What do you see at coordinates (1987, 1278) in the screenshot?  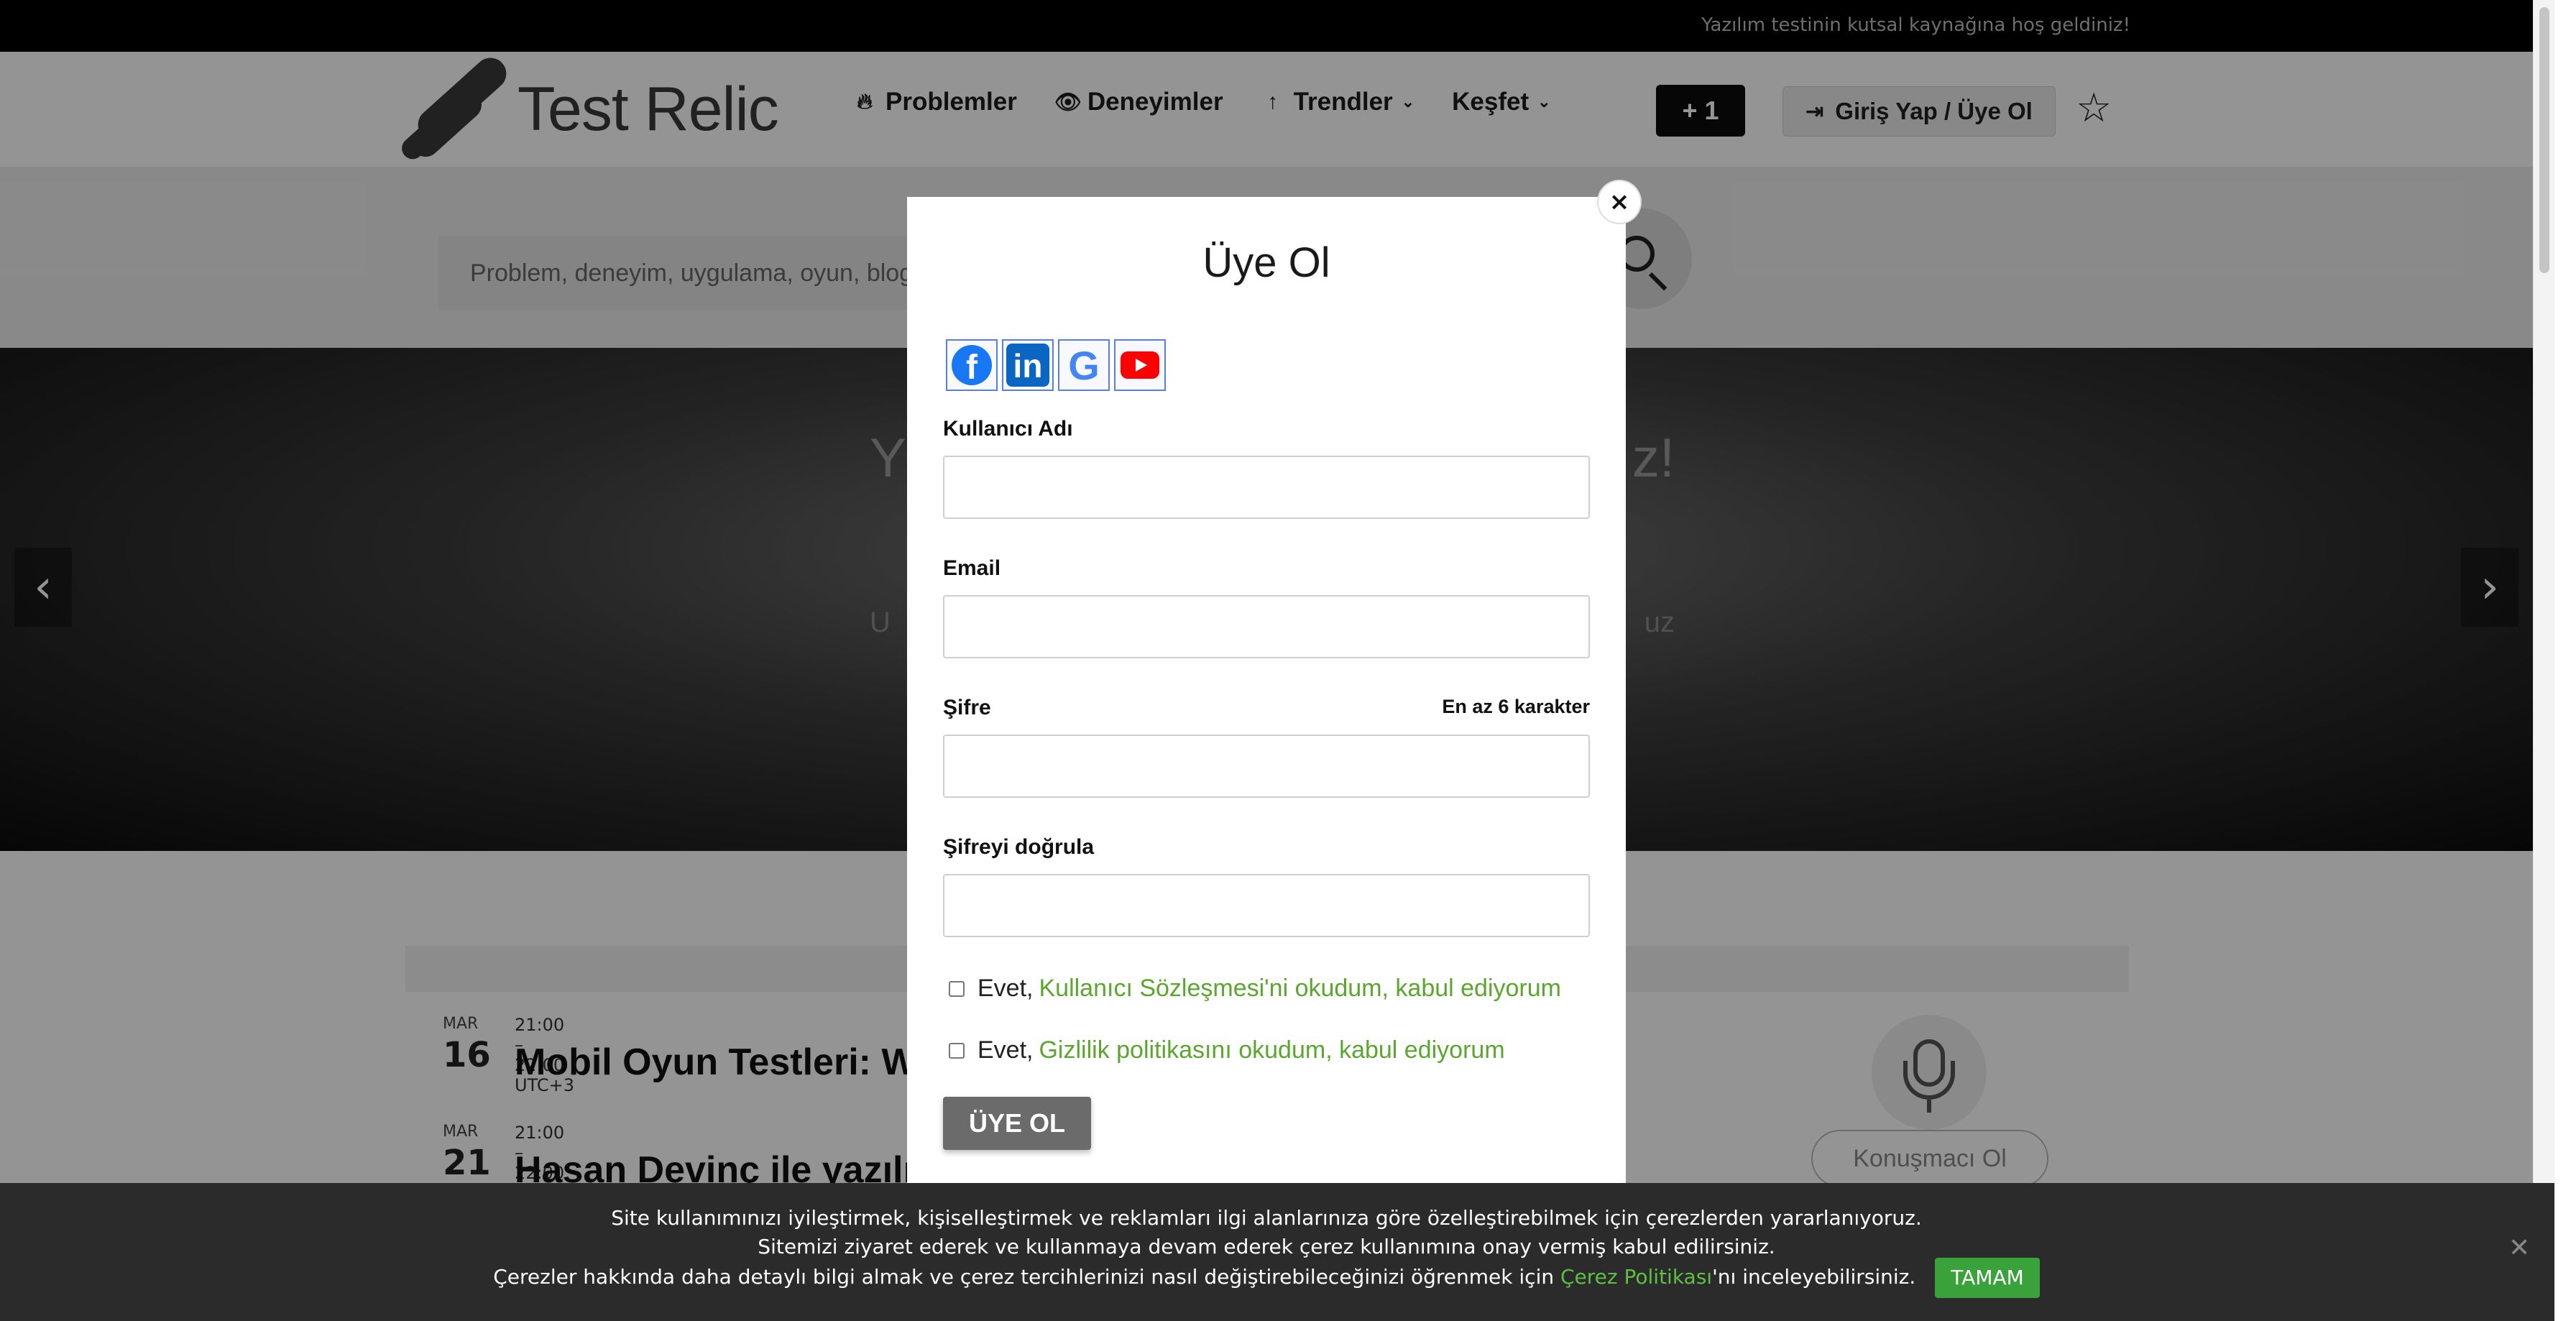 I see `cookie-accept-button: TAMAM` at bounding box center [1987, 1278].